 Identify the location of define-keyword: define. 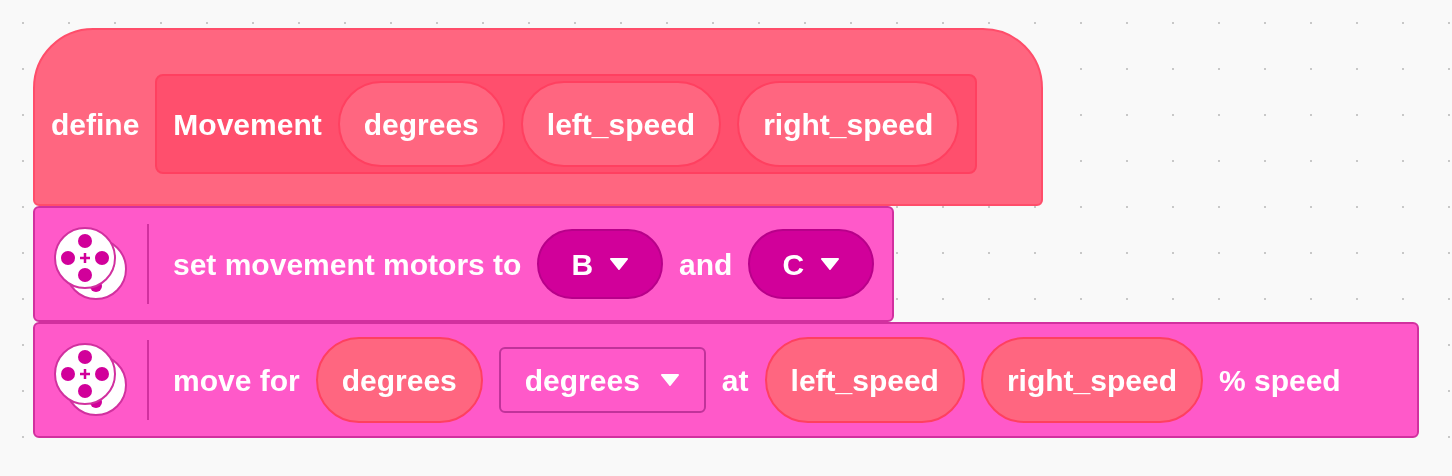
(95, 124).